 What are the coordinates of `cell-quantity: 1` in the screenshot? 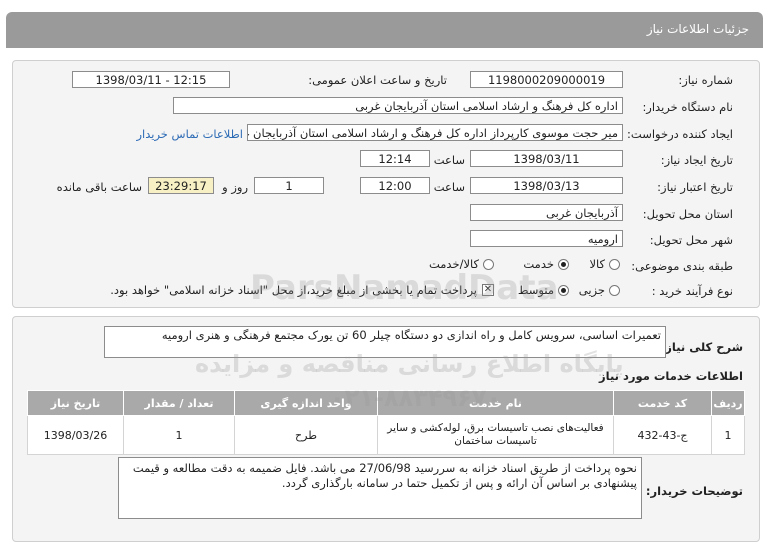 It's located at (179, 435).